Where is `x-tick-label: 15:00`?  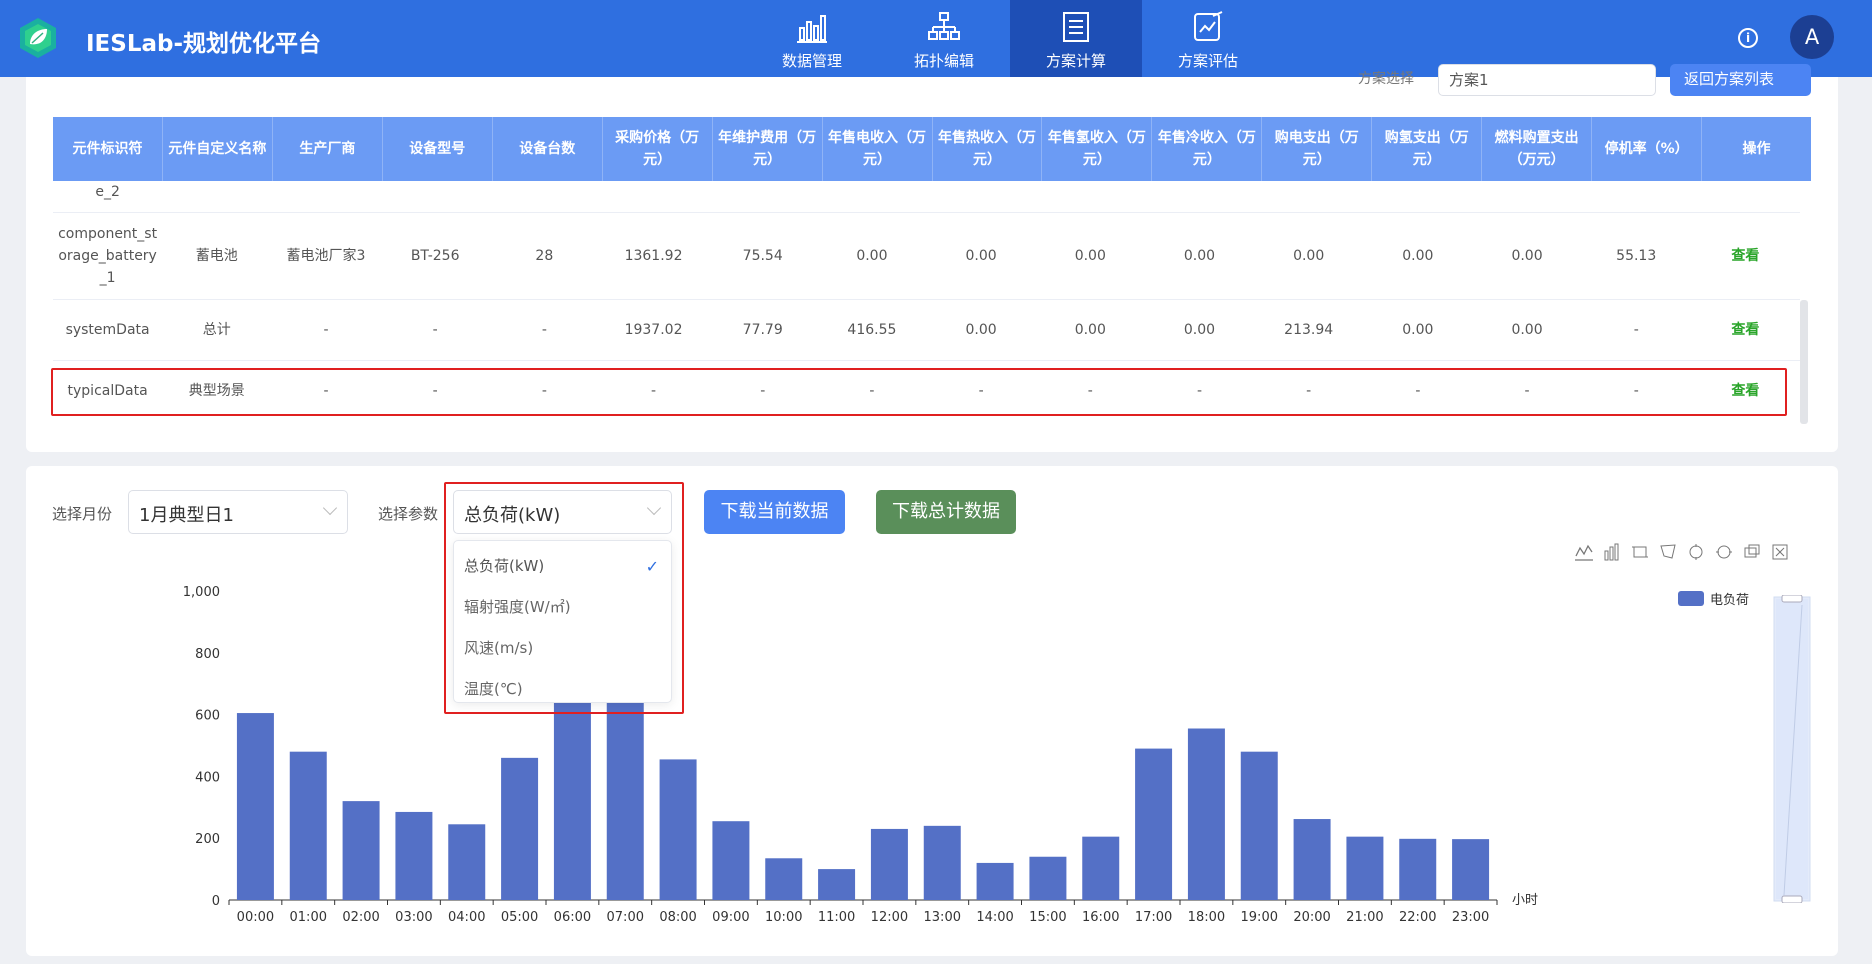
x-tick-label: 15:00 is located at coordinates (1047, 917).